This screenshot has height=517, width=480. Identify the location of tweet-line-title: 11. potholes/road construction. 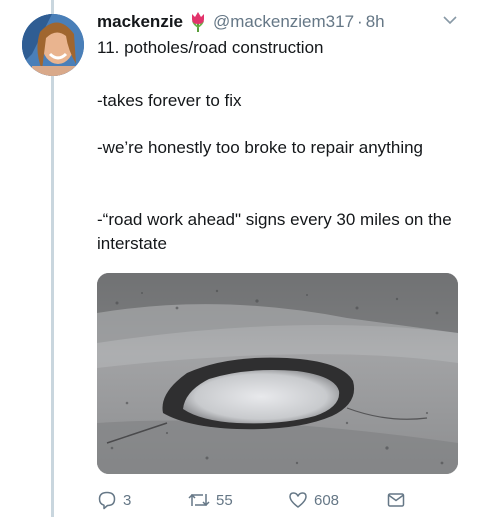
(210, 47).